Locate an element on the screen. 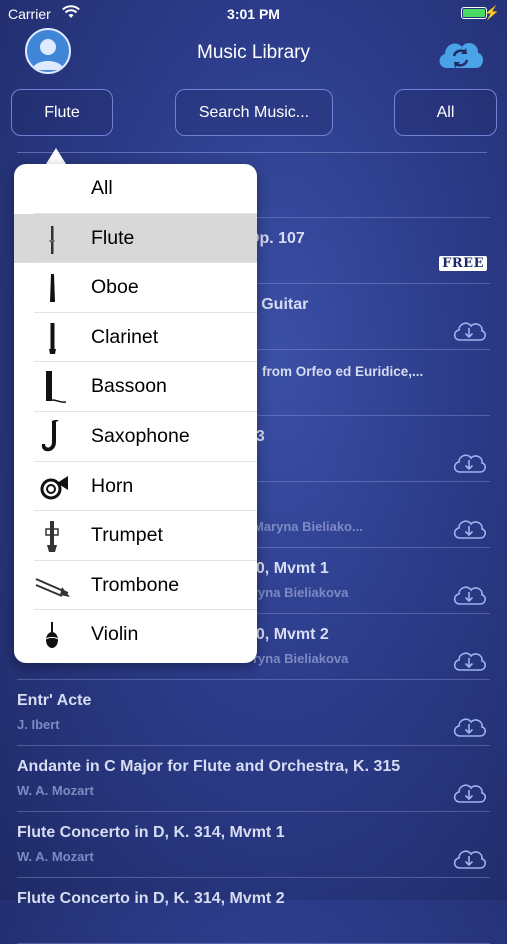 The image size is (507, 944). instrument-option-label: Trumpet is located at coordinates (127, 535).